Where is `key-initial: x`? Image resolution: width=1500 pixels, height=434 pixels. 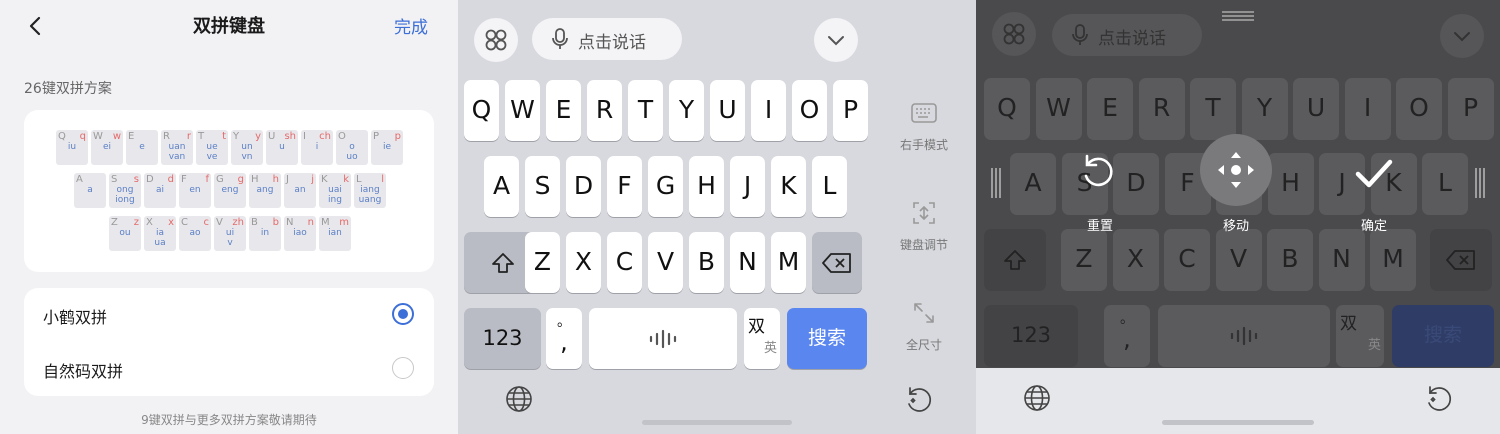
key-initial: x is located at coordinates (171, 222).